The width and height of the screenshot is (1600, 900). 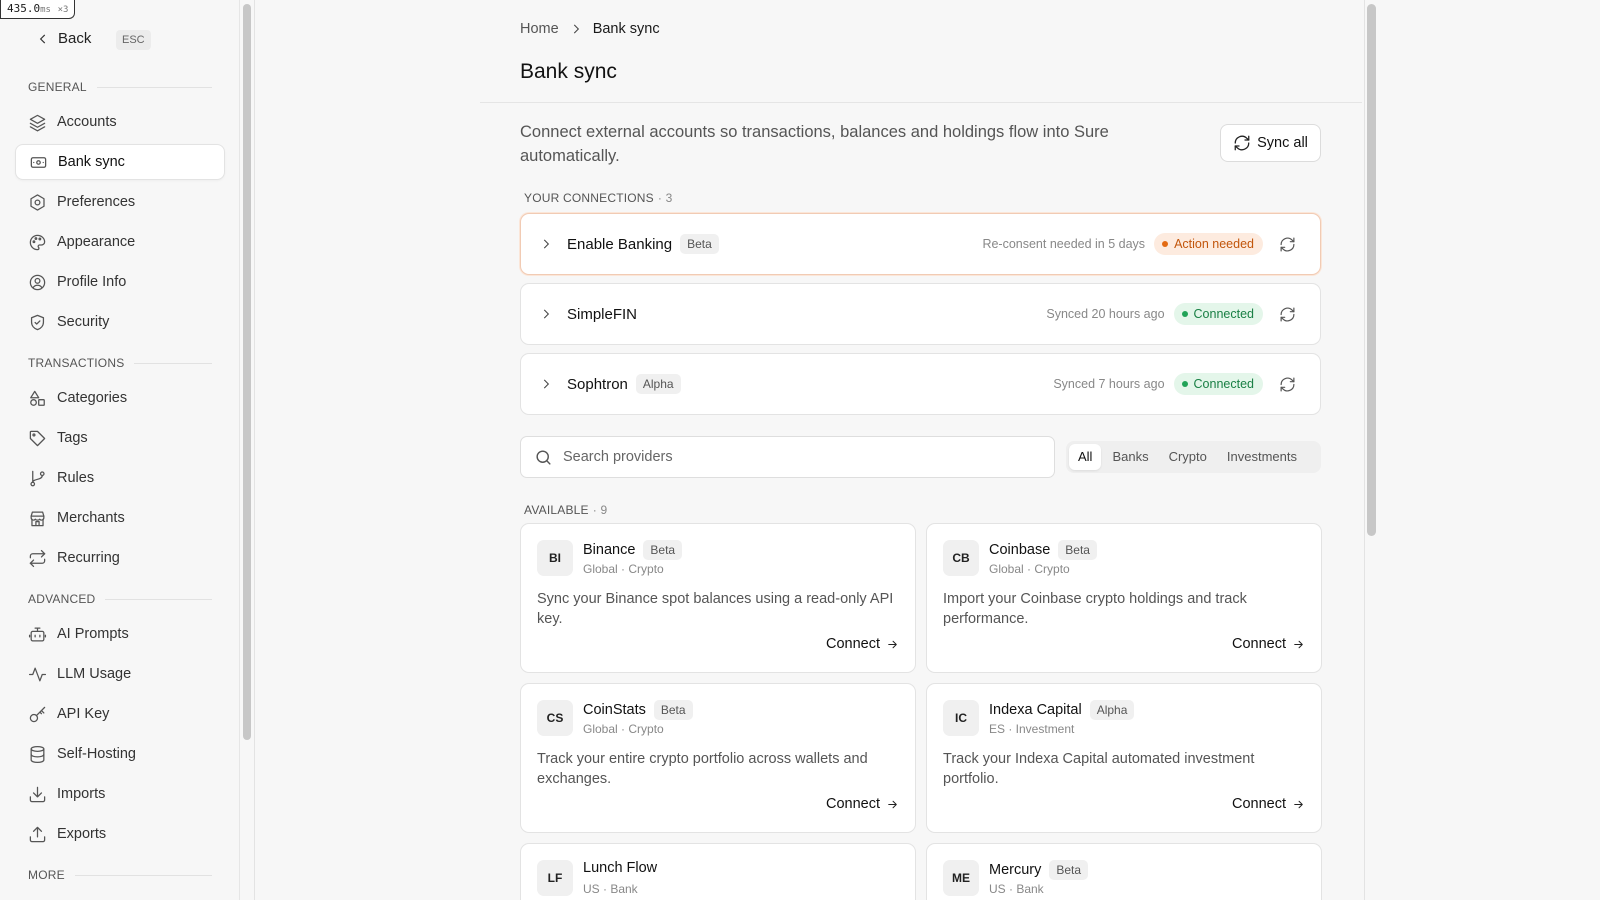 I want to click on provider-logo: LF, so click(x=555, y=878).